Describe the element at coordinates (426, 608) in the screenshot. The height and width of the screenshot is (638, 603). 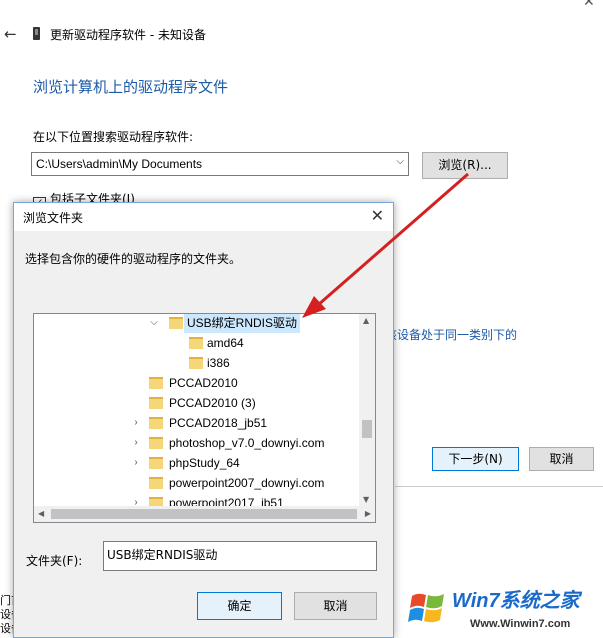
I see `windows-logo-icon` at that location.